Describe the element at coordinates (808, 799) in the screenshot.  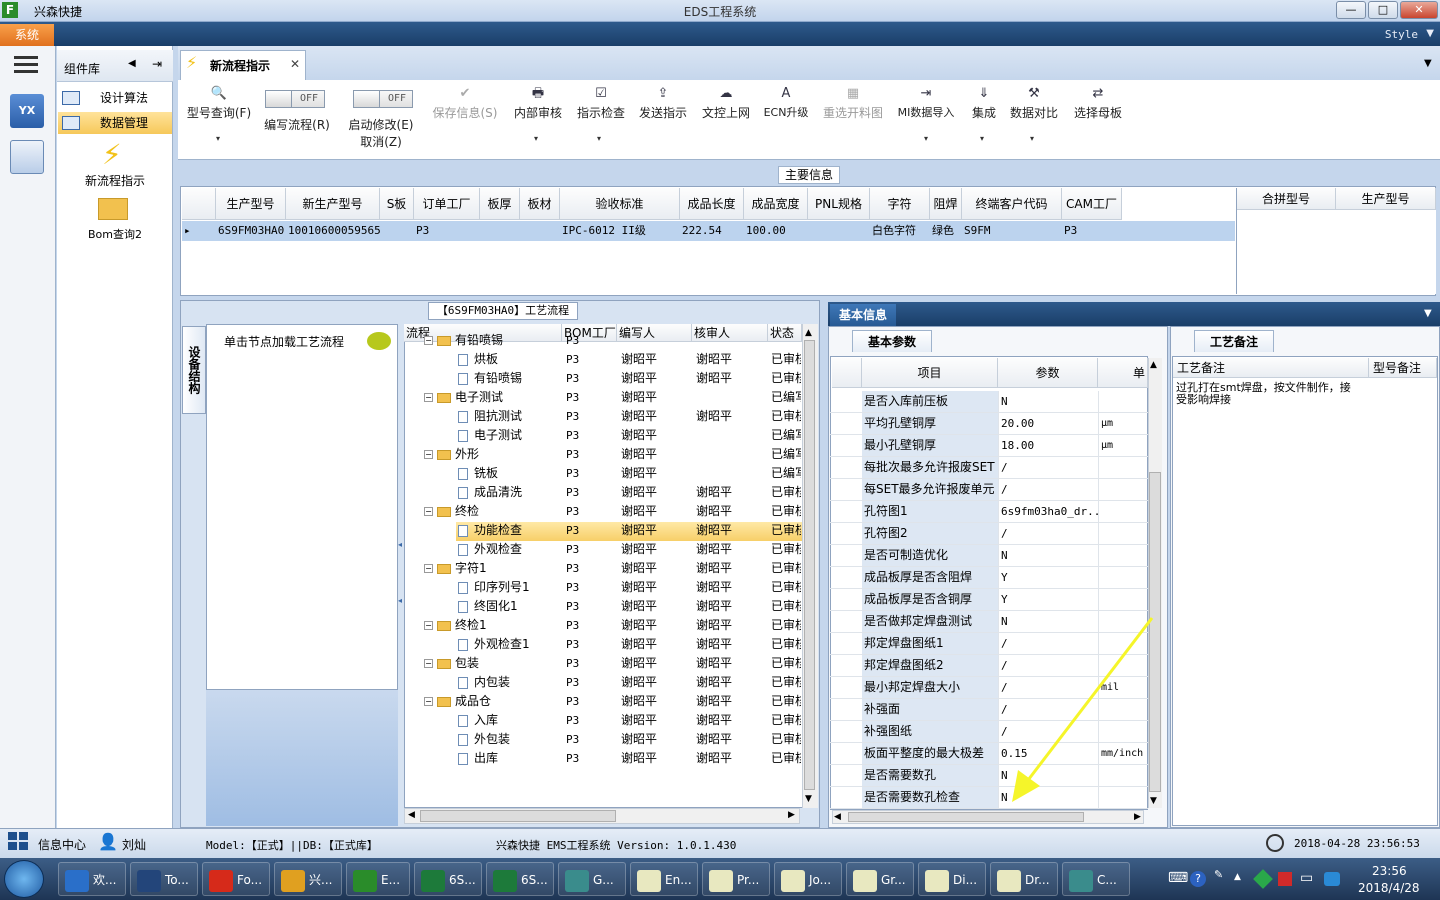
I see `scroll-down-icon: ▼` at that location.